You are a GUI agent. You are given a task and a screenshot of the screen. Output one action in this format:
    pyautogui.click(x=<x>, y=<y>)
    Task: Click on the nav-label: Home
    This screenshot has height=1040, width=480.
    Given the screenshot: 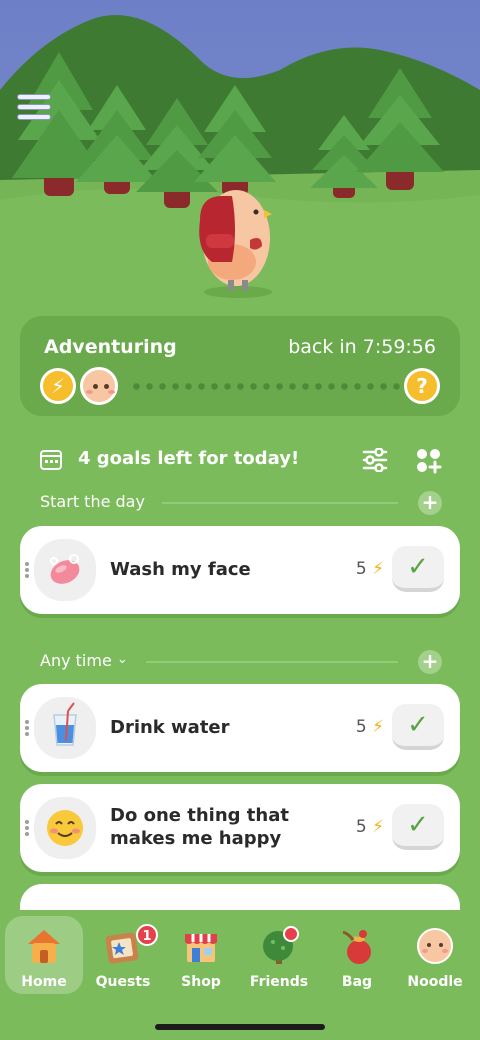 What is the action you would take?
    pyautogui.click(x=44, y=982)
    